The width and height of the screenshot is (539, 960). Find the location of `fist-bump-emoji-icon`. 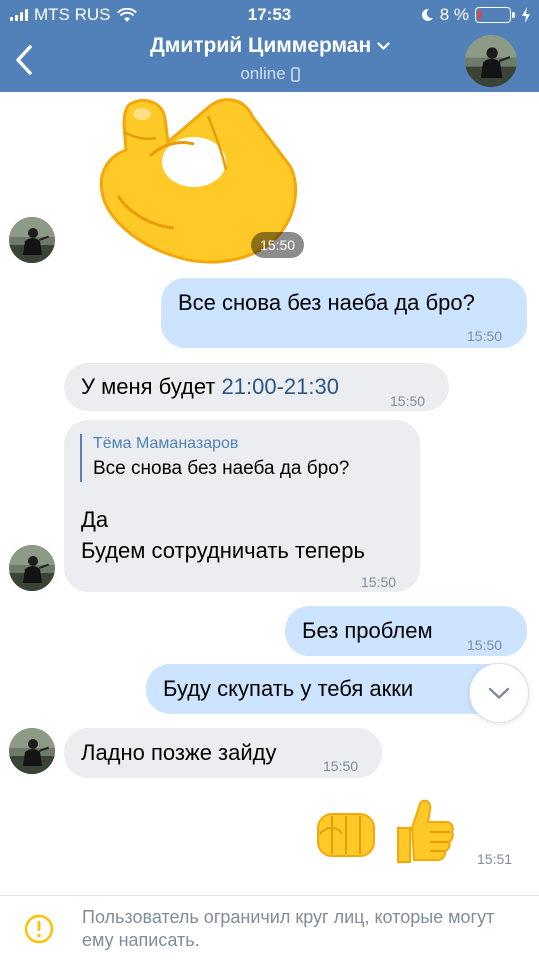

fist-bump-emoji-icon is located at coordinates (346, 835).